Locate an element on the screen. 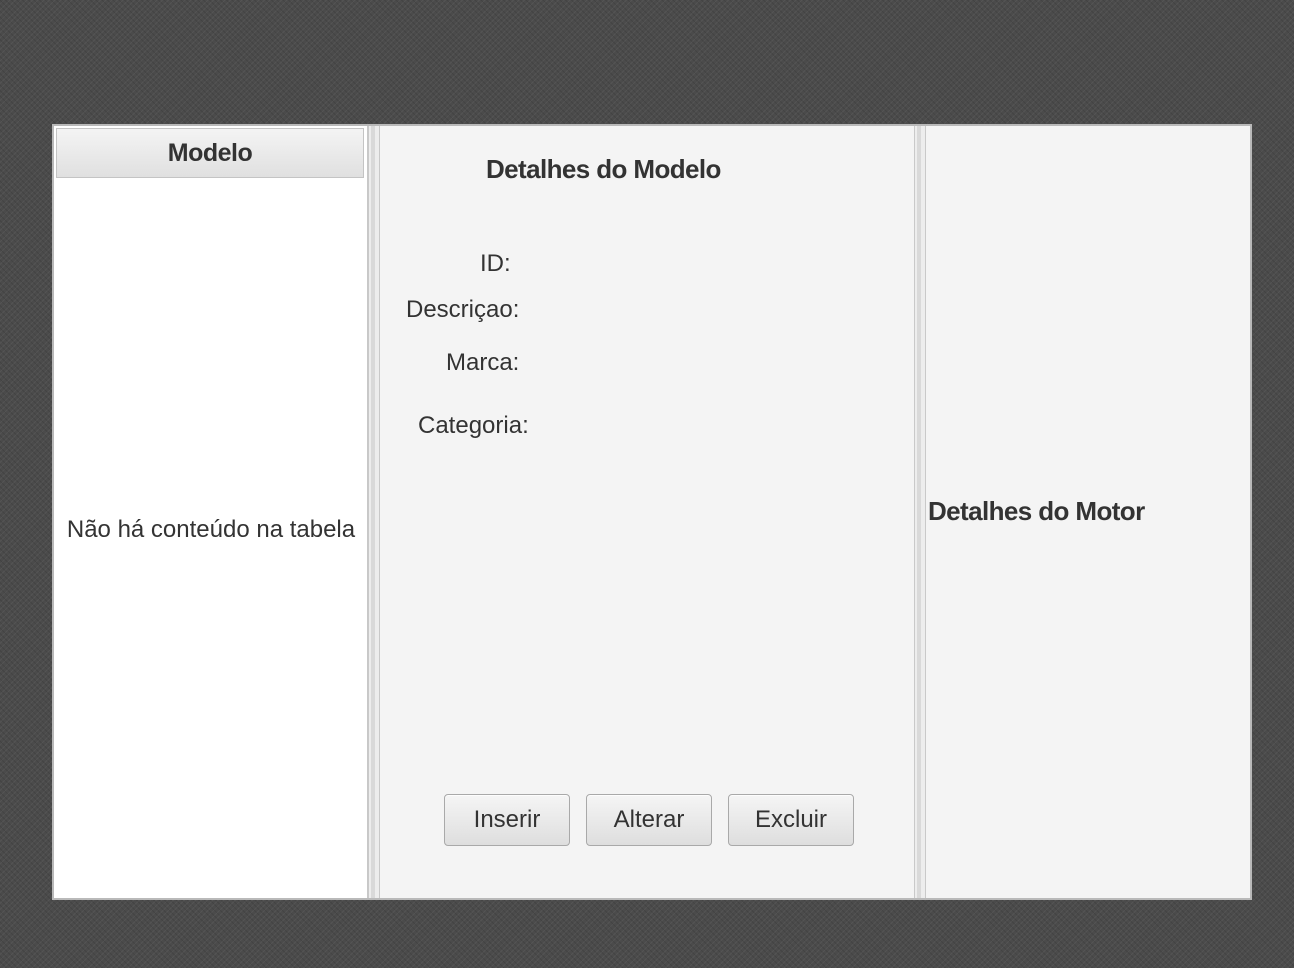 The image size is (1294, 968). alter-button: Alterar is located at coordinates (649, 820).